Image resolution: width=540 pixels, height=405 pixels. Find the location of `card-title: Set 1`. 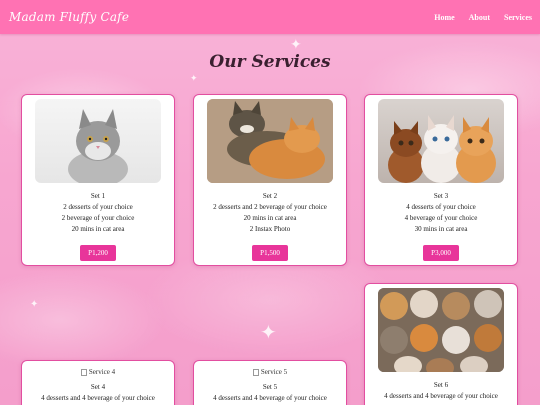

card-title: Set 1 is located at coordinates (98, 196).